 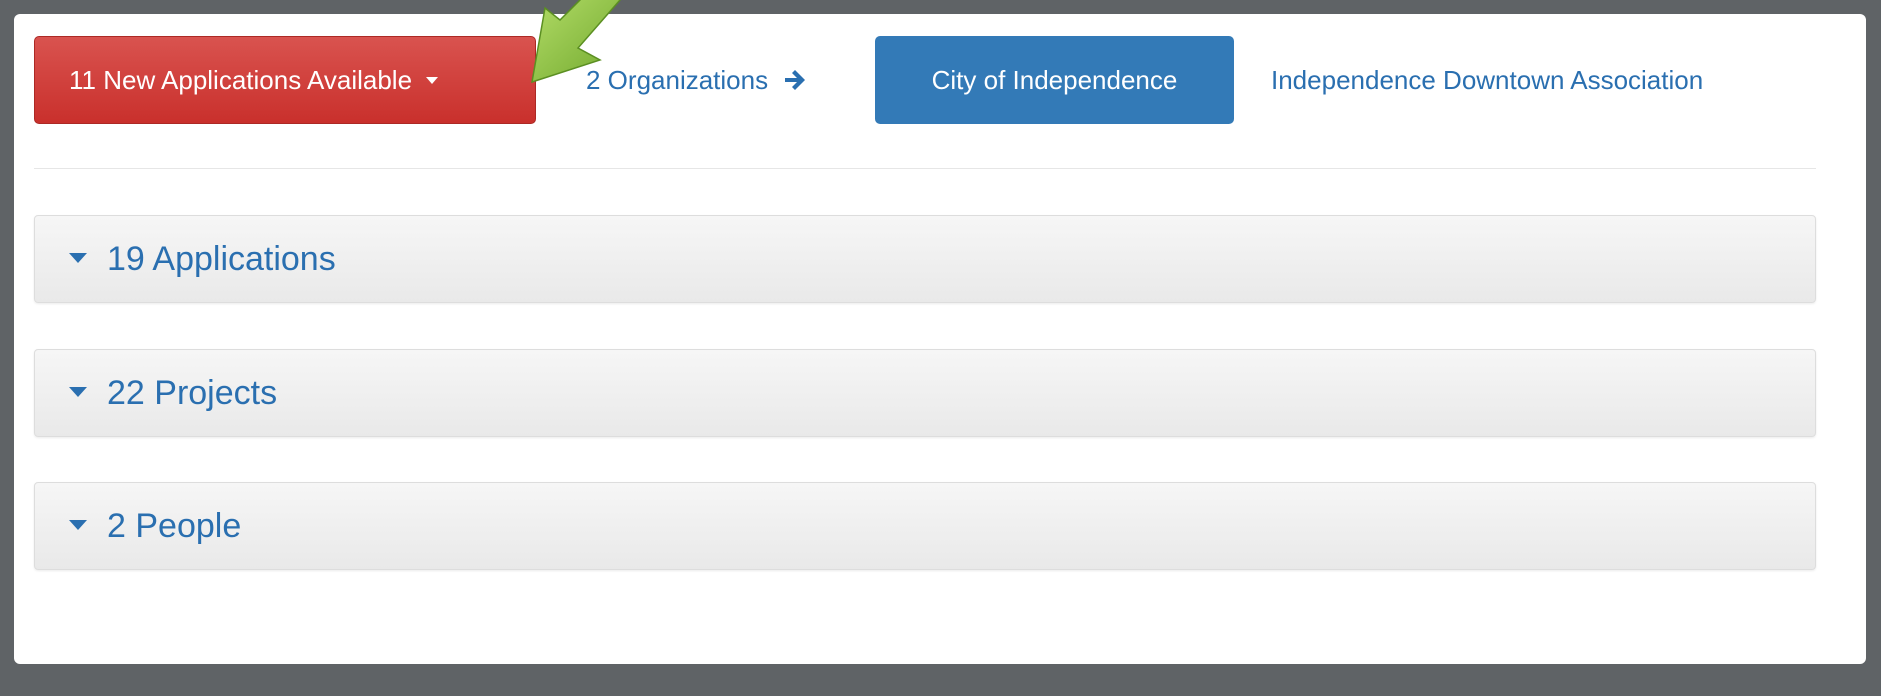 What do you see at coordinates (241, 80) in the screenshot?
I see `new-applications-label: 11 New Applications Available` at bounding box center [241, 80].